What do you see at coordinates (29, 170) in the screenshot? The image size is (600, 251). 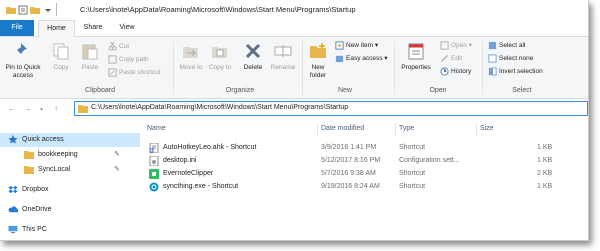 I see `folder-icon` at bounding box center [29, 170].